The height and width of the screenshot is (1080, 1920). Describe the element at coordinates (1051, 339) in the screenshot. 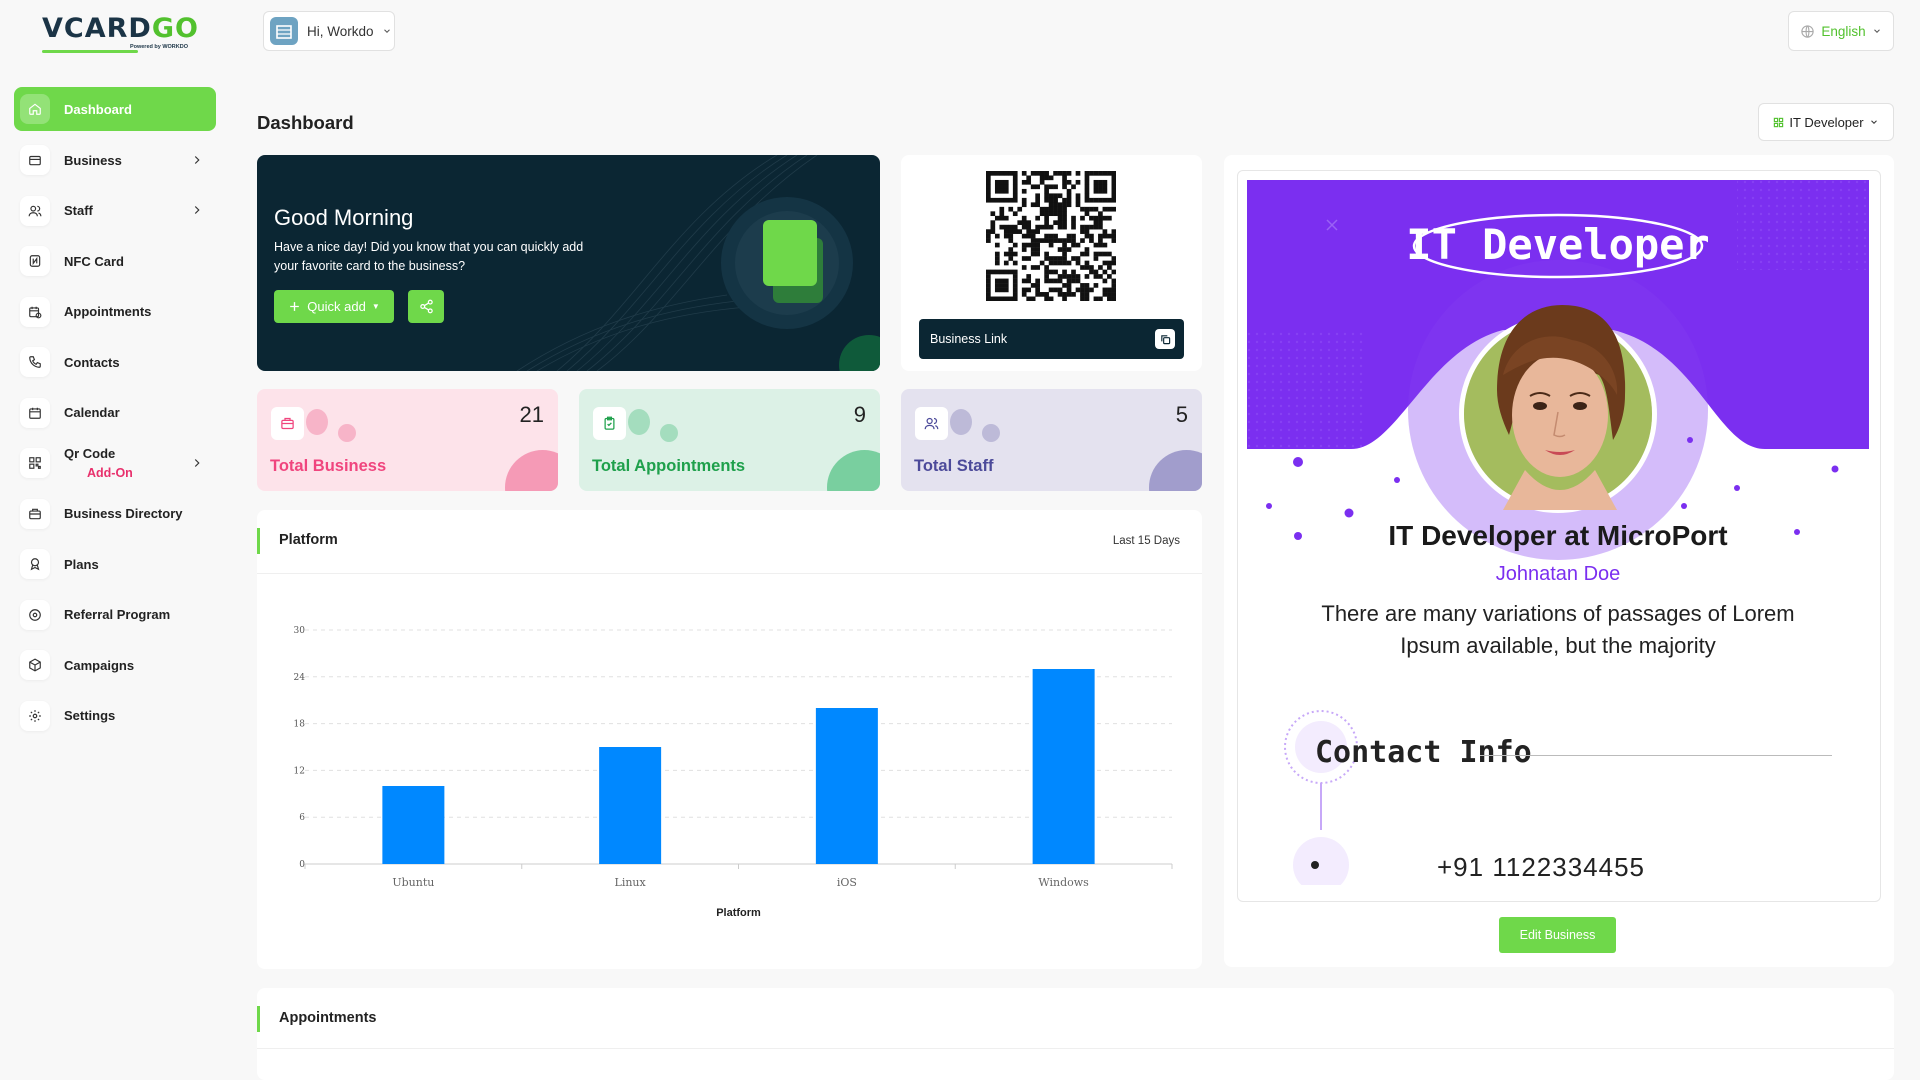

I see `business-link-bar: Business Link` at that location.